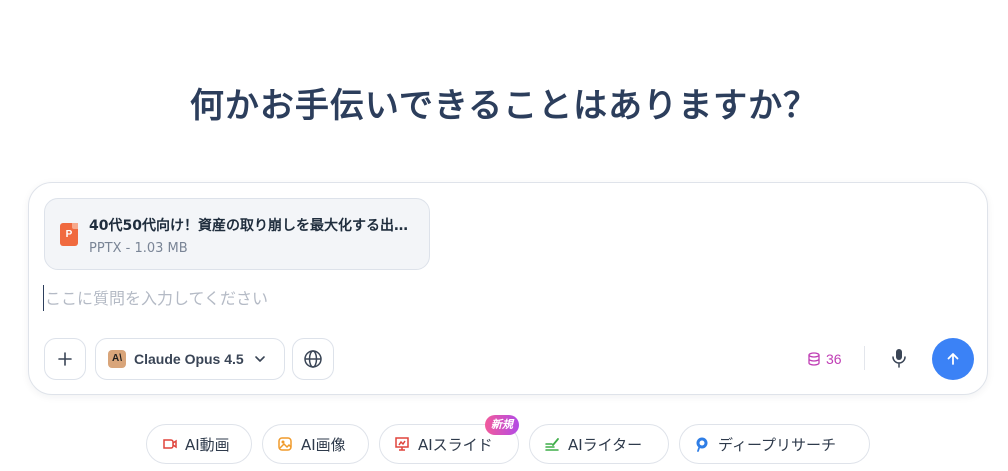  Describe the element at coordinates (117, 359) in the screenshot. I see `claude-logo-icon: A\` at that location.